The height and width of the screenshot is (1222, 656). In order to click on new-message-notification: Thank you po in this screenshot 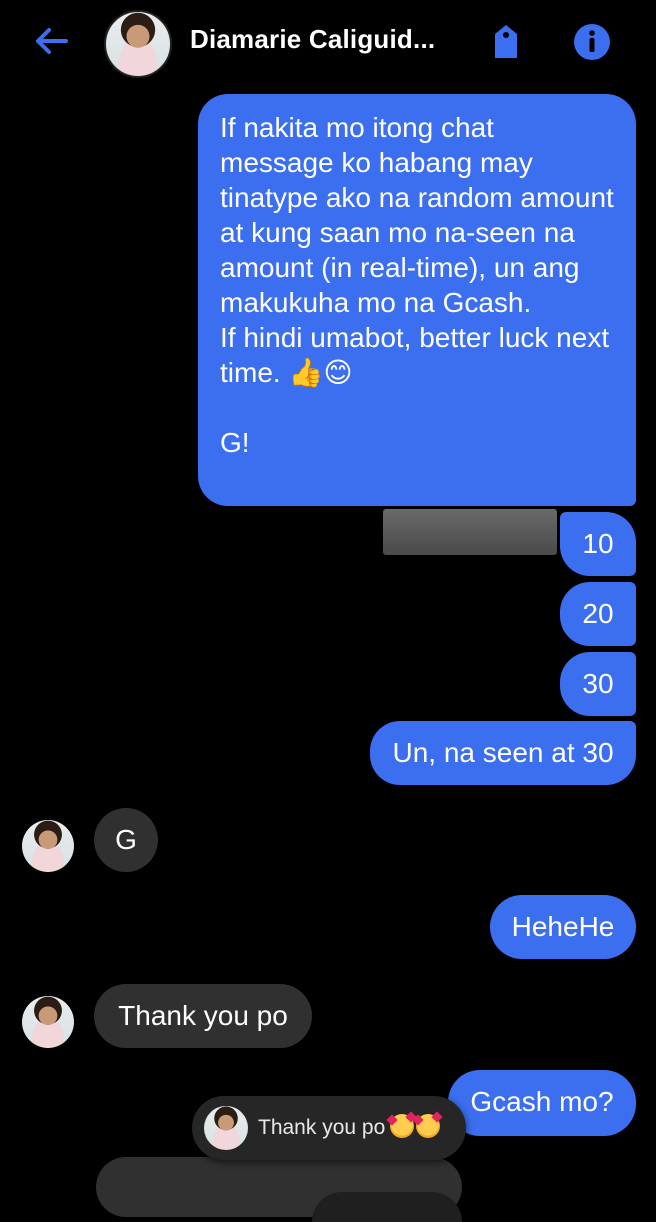, I will do `click(329, 1128)`.